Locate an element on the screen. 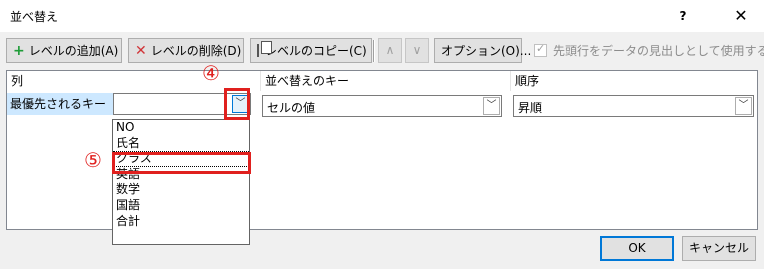  copy-level-button: レベルのコピー(C) is located at coordinates (311, 50).